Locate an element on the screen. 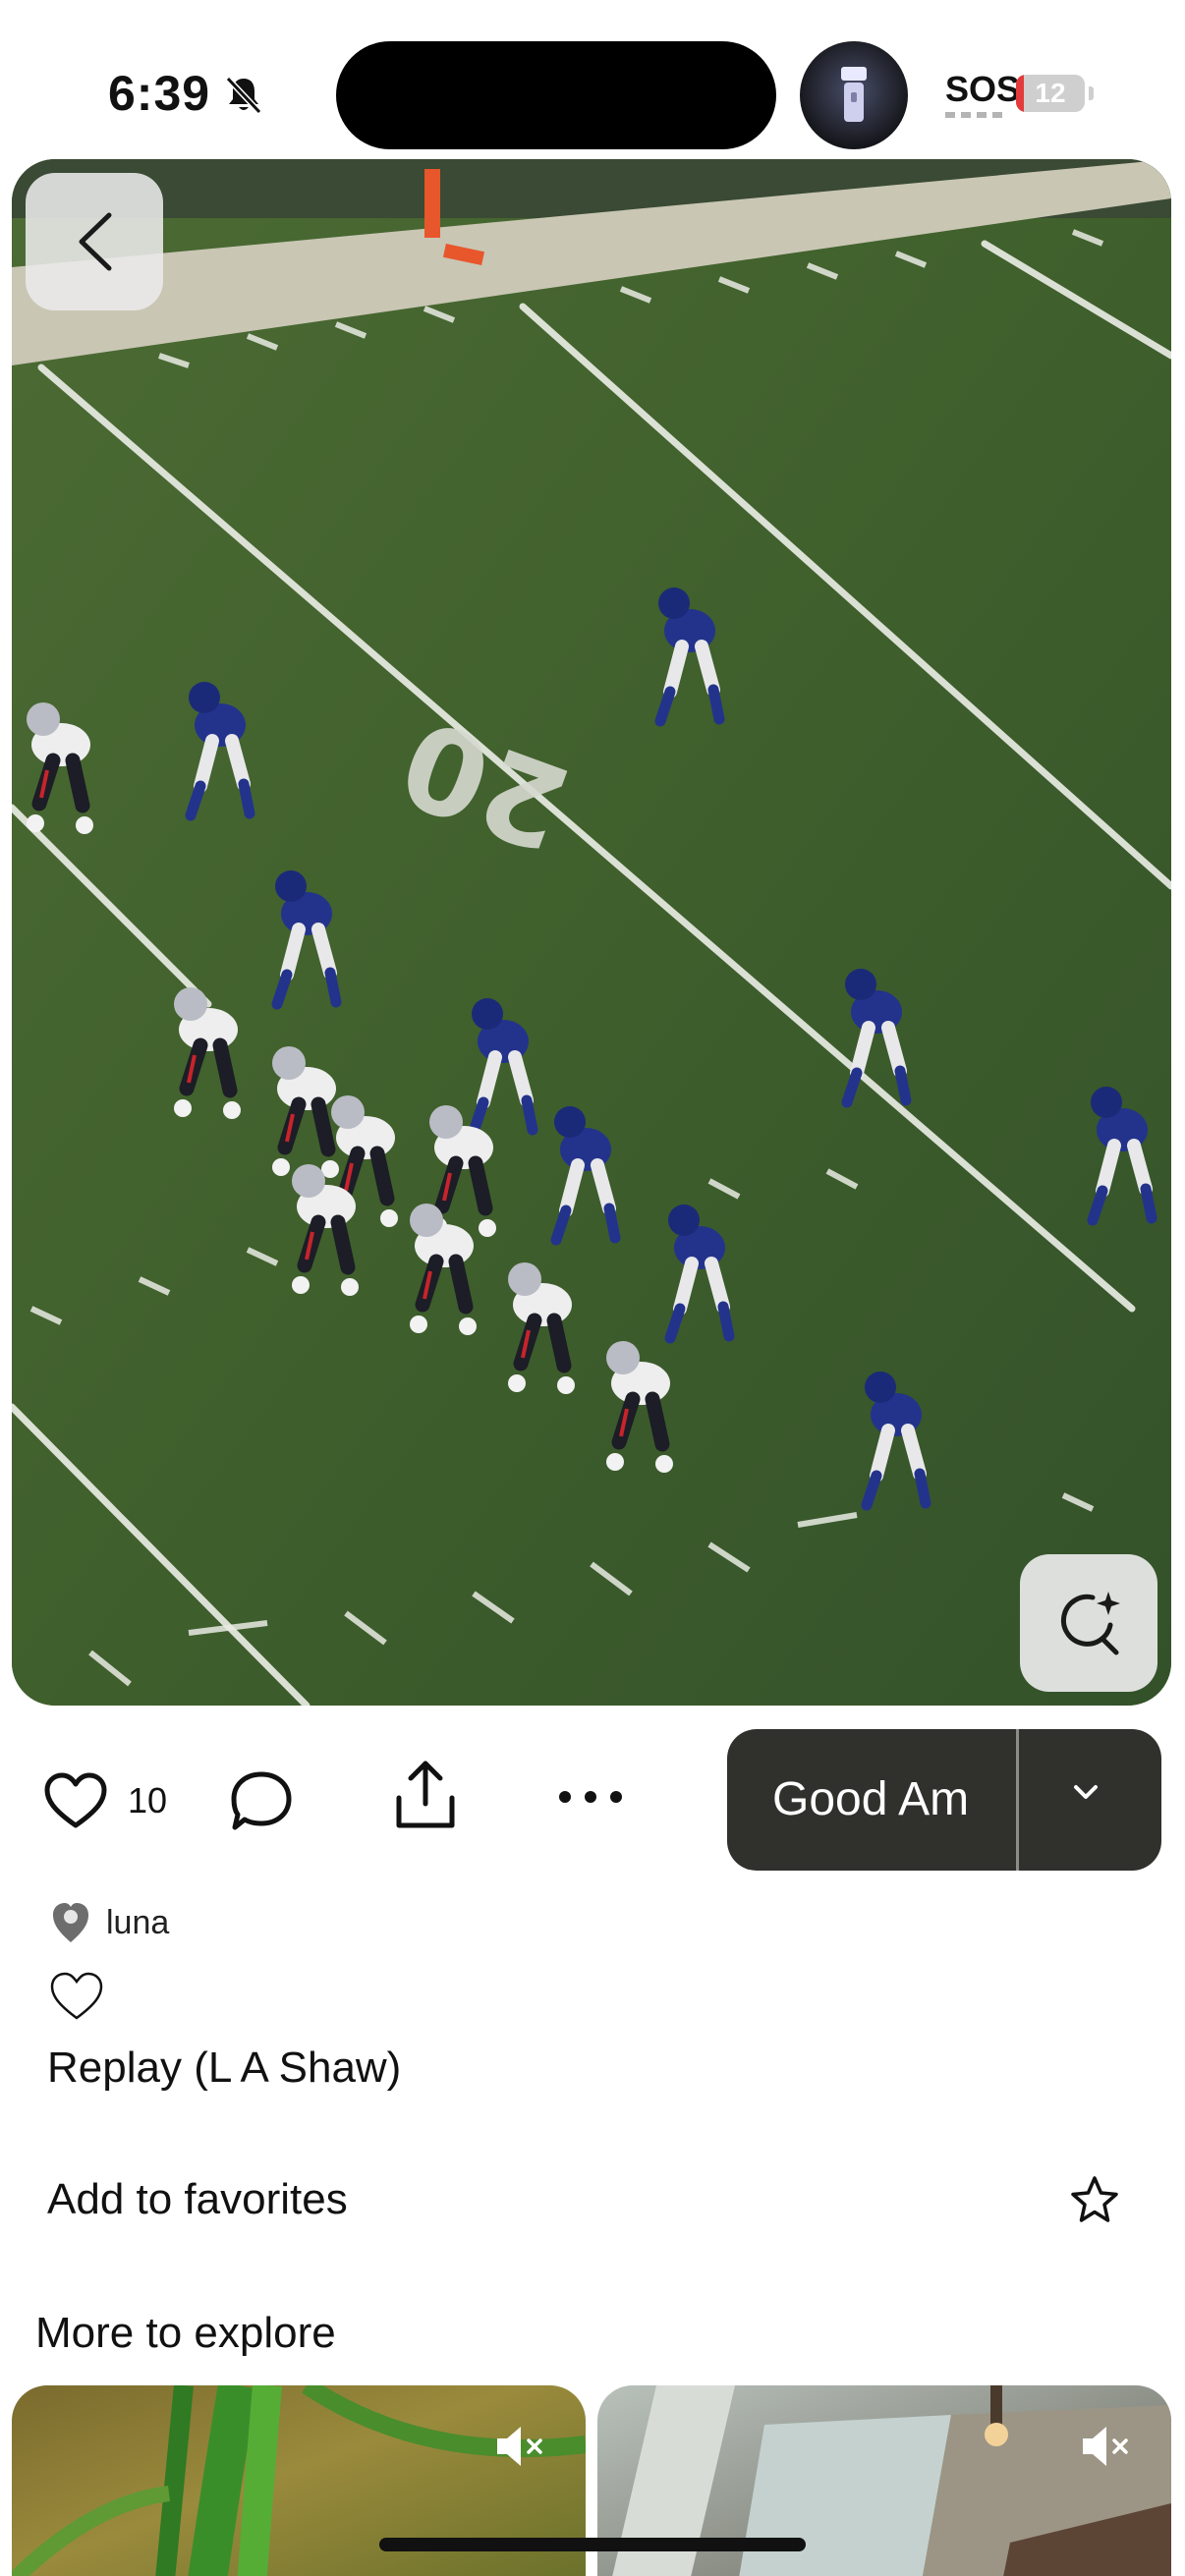 The height and width of the screenshot is (2576, 1185). dynamic-island is located at coordinates (556, 95).